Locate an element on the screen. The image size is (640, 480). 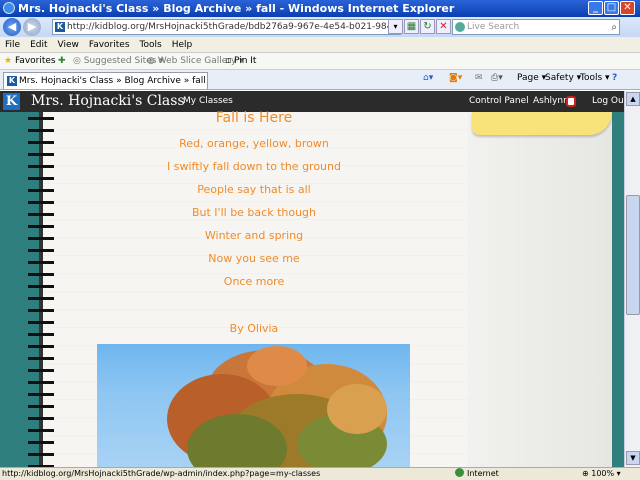
favorites-button: ★ Favorites is located at coordinates (30, 61).